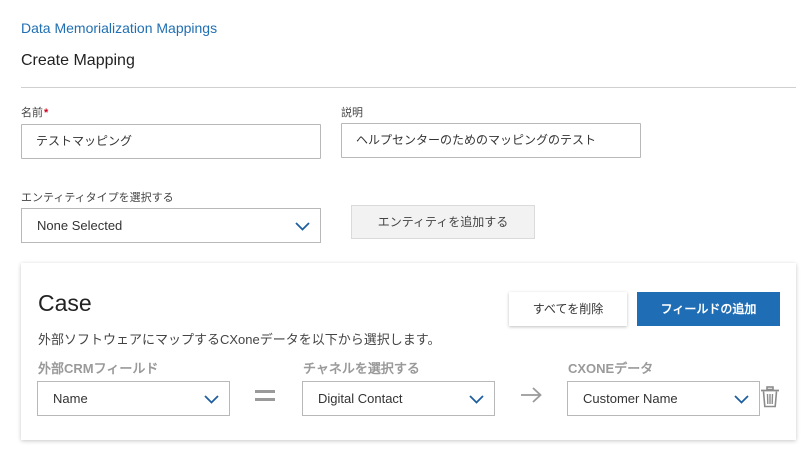 Image resolution: width=809 pixels, height=458 pixels. I want to click on name-label: 名前*, so click(34, 112).